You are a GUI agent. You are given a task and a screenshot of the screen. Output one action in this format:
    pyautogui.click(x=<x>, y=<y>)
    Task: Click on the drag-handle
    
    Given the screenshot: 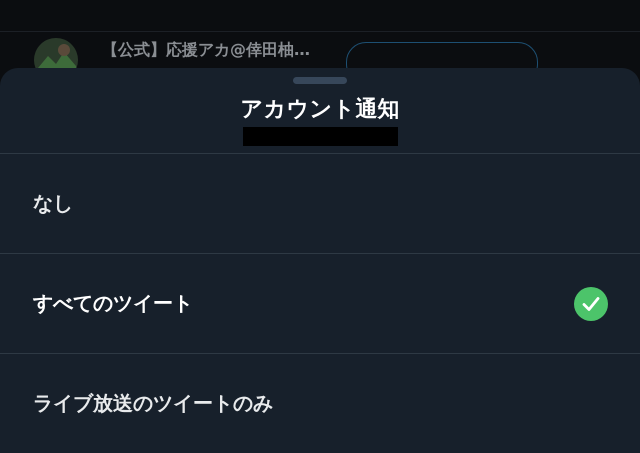 What is the action you would take?
    pyautogui.click(x=320, y=80)
    